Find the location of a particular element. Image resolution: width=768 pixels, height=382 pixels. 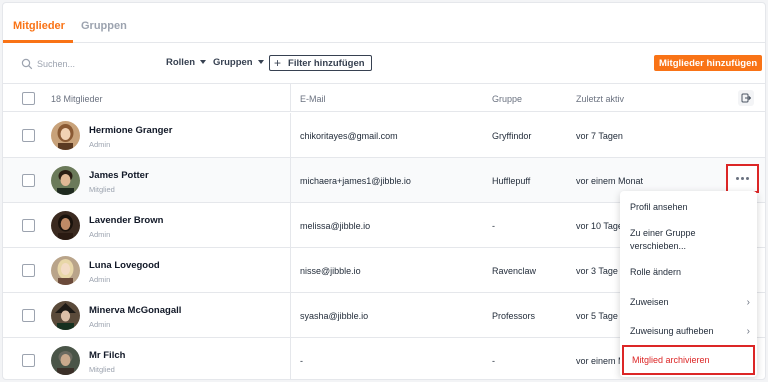

more-options-button is located at coordinates (742, 178).